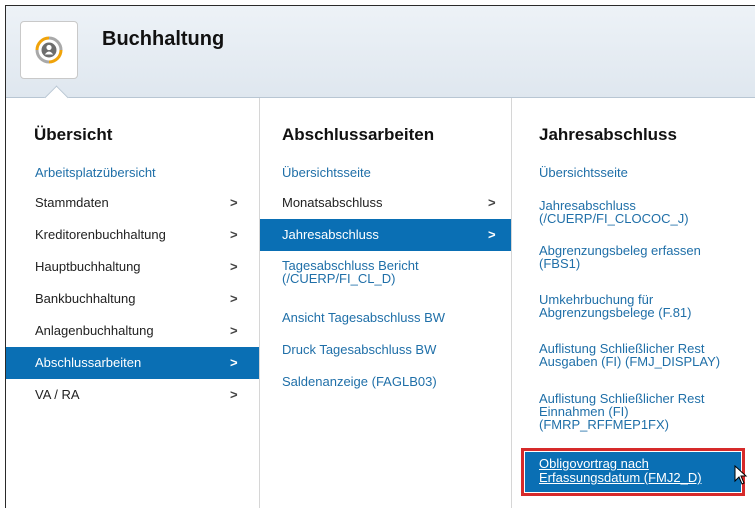 This screenshot has width=755, height=508. What do you see at coordinates (95, 172) in the screenshot?
I see `menu-item-label: Arbeitsplatzübersicht` at bounding box center [95, 172].